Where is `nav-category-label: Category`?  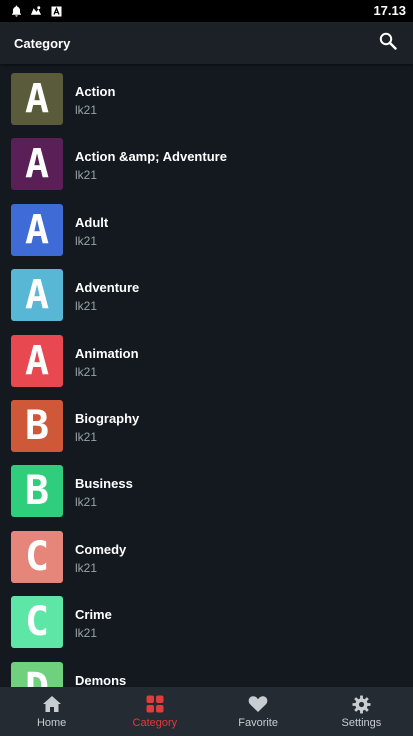
nav-category-label: Category is located at coordinates (155, 723).